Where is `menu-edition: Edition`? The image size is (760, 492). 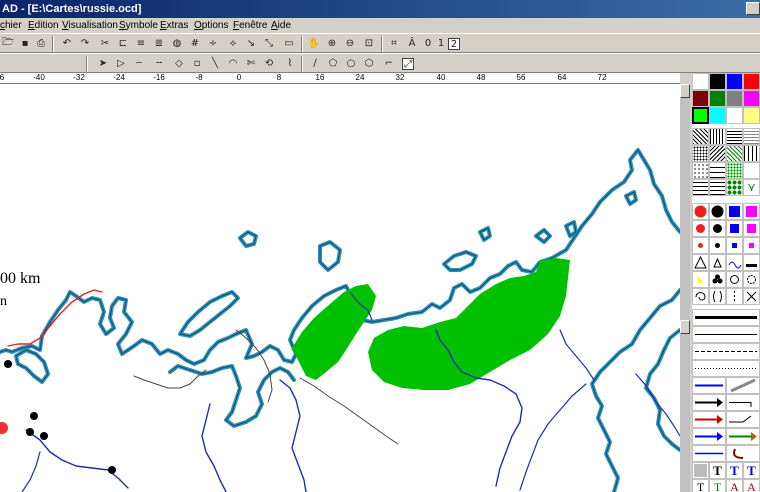 menu-edition: Edition is located at coordinates (43, 25).